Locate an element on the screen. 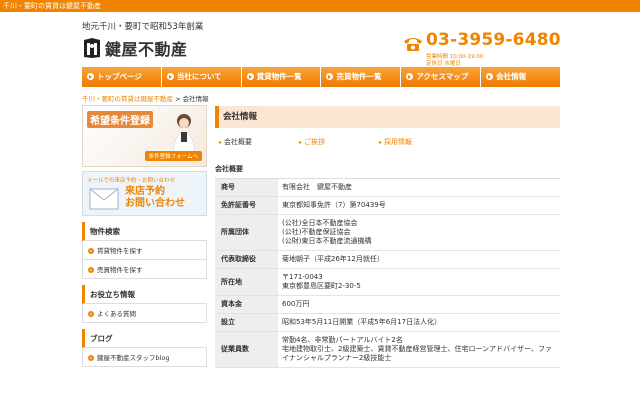 Image resolution: width=640 pixels, height=400 pixels. table-row: 設立 昭和53年5月11日開業（平成5年6月17日法人化） is located at coordinates (387, 322).